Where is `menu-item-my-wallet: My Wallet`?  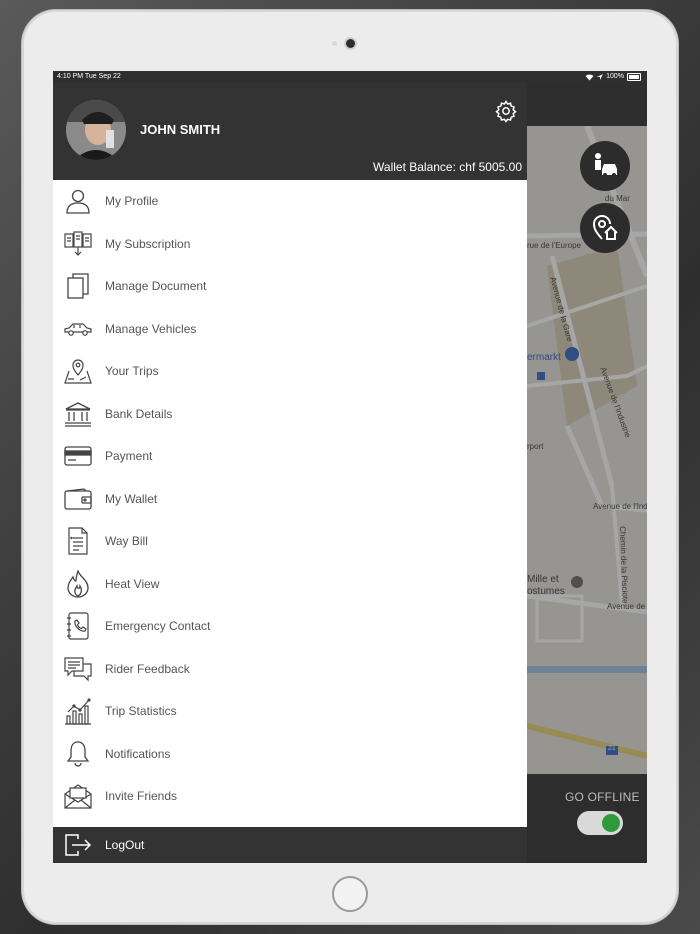 menu-item-my-wallet: My Wallet is located at coordinates (290, 499).